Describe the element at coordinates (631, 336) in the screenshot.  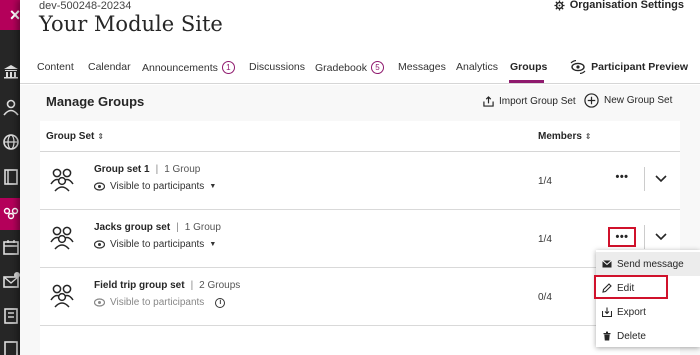
I see `menu-item-label: Delete` at that location.